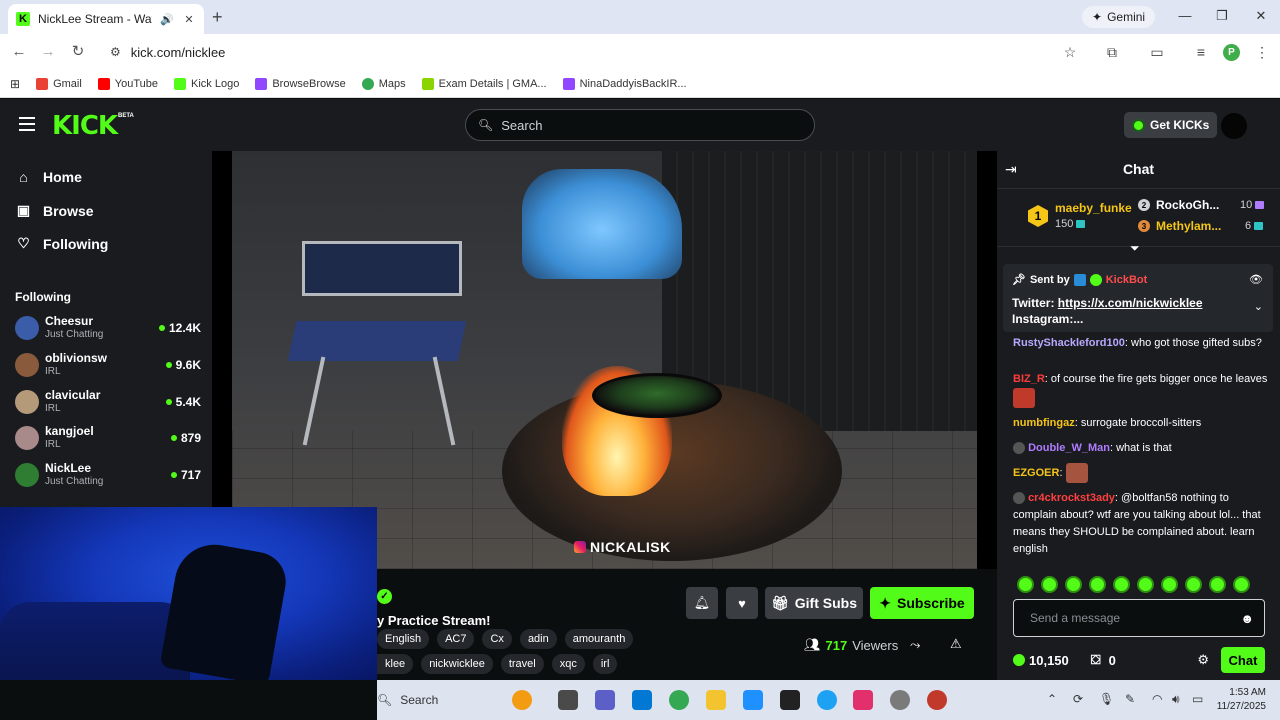 The width and height of the screenshot is (1280, 720). Describe the element at coordinates (456, 639) in the screenshot. I see `tag-chip: AC7` at that location.